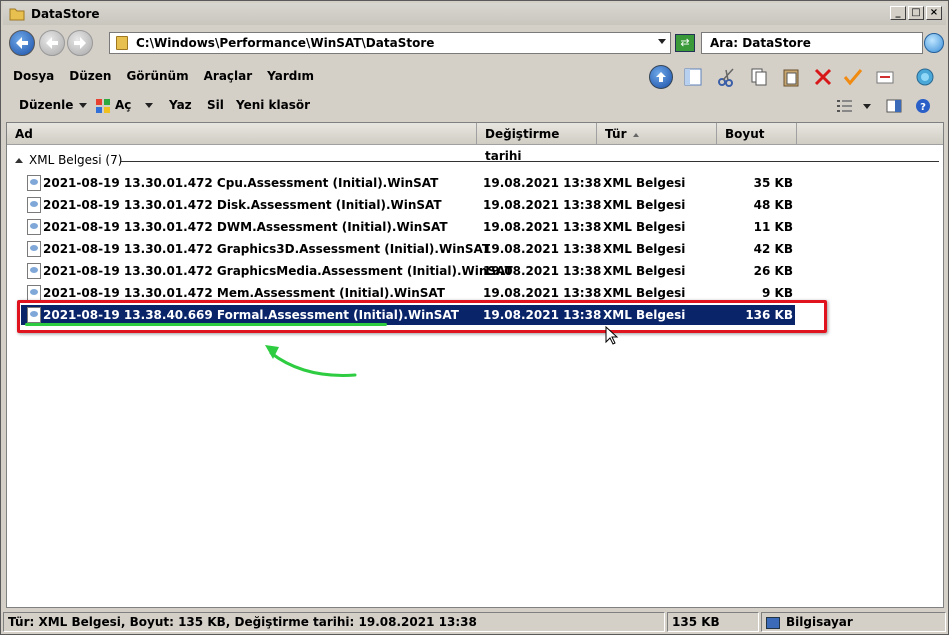  Describe the element at coordinates (898, 13) in the screenshot. I see `minimize-button: _` at that location.